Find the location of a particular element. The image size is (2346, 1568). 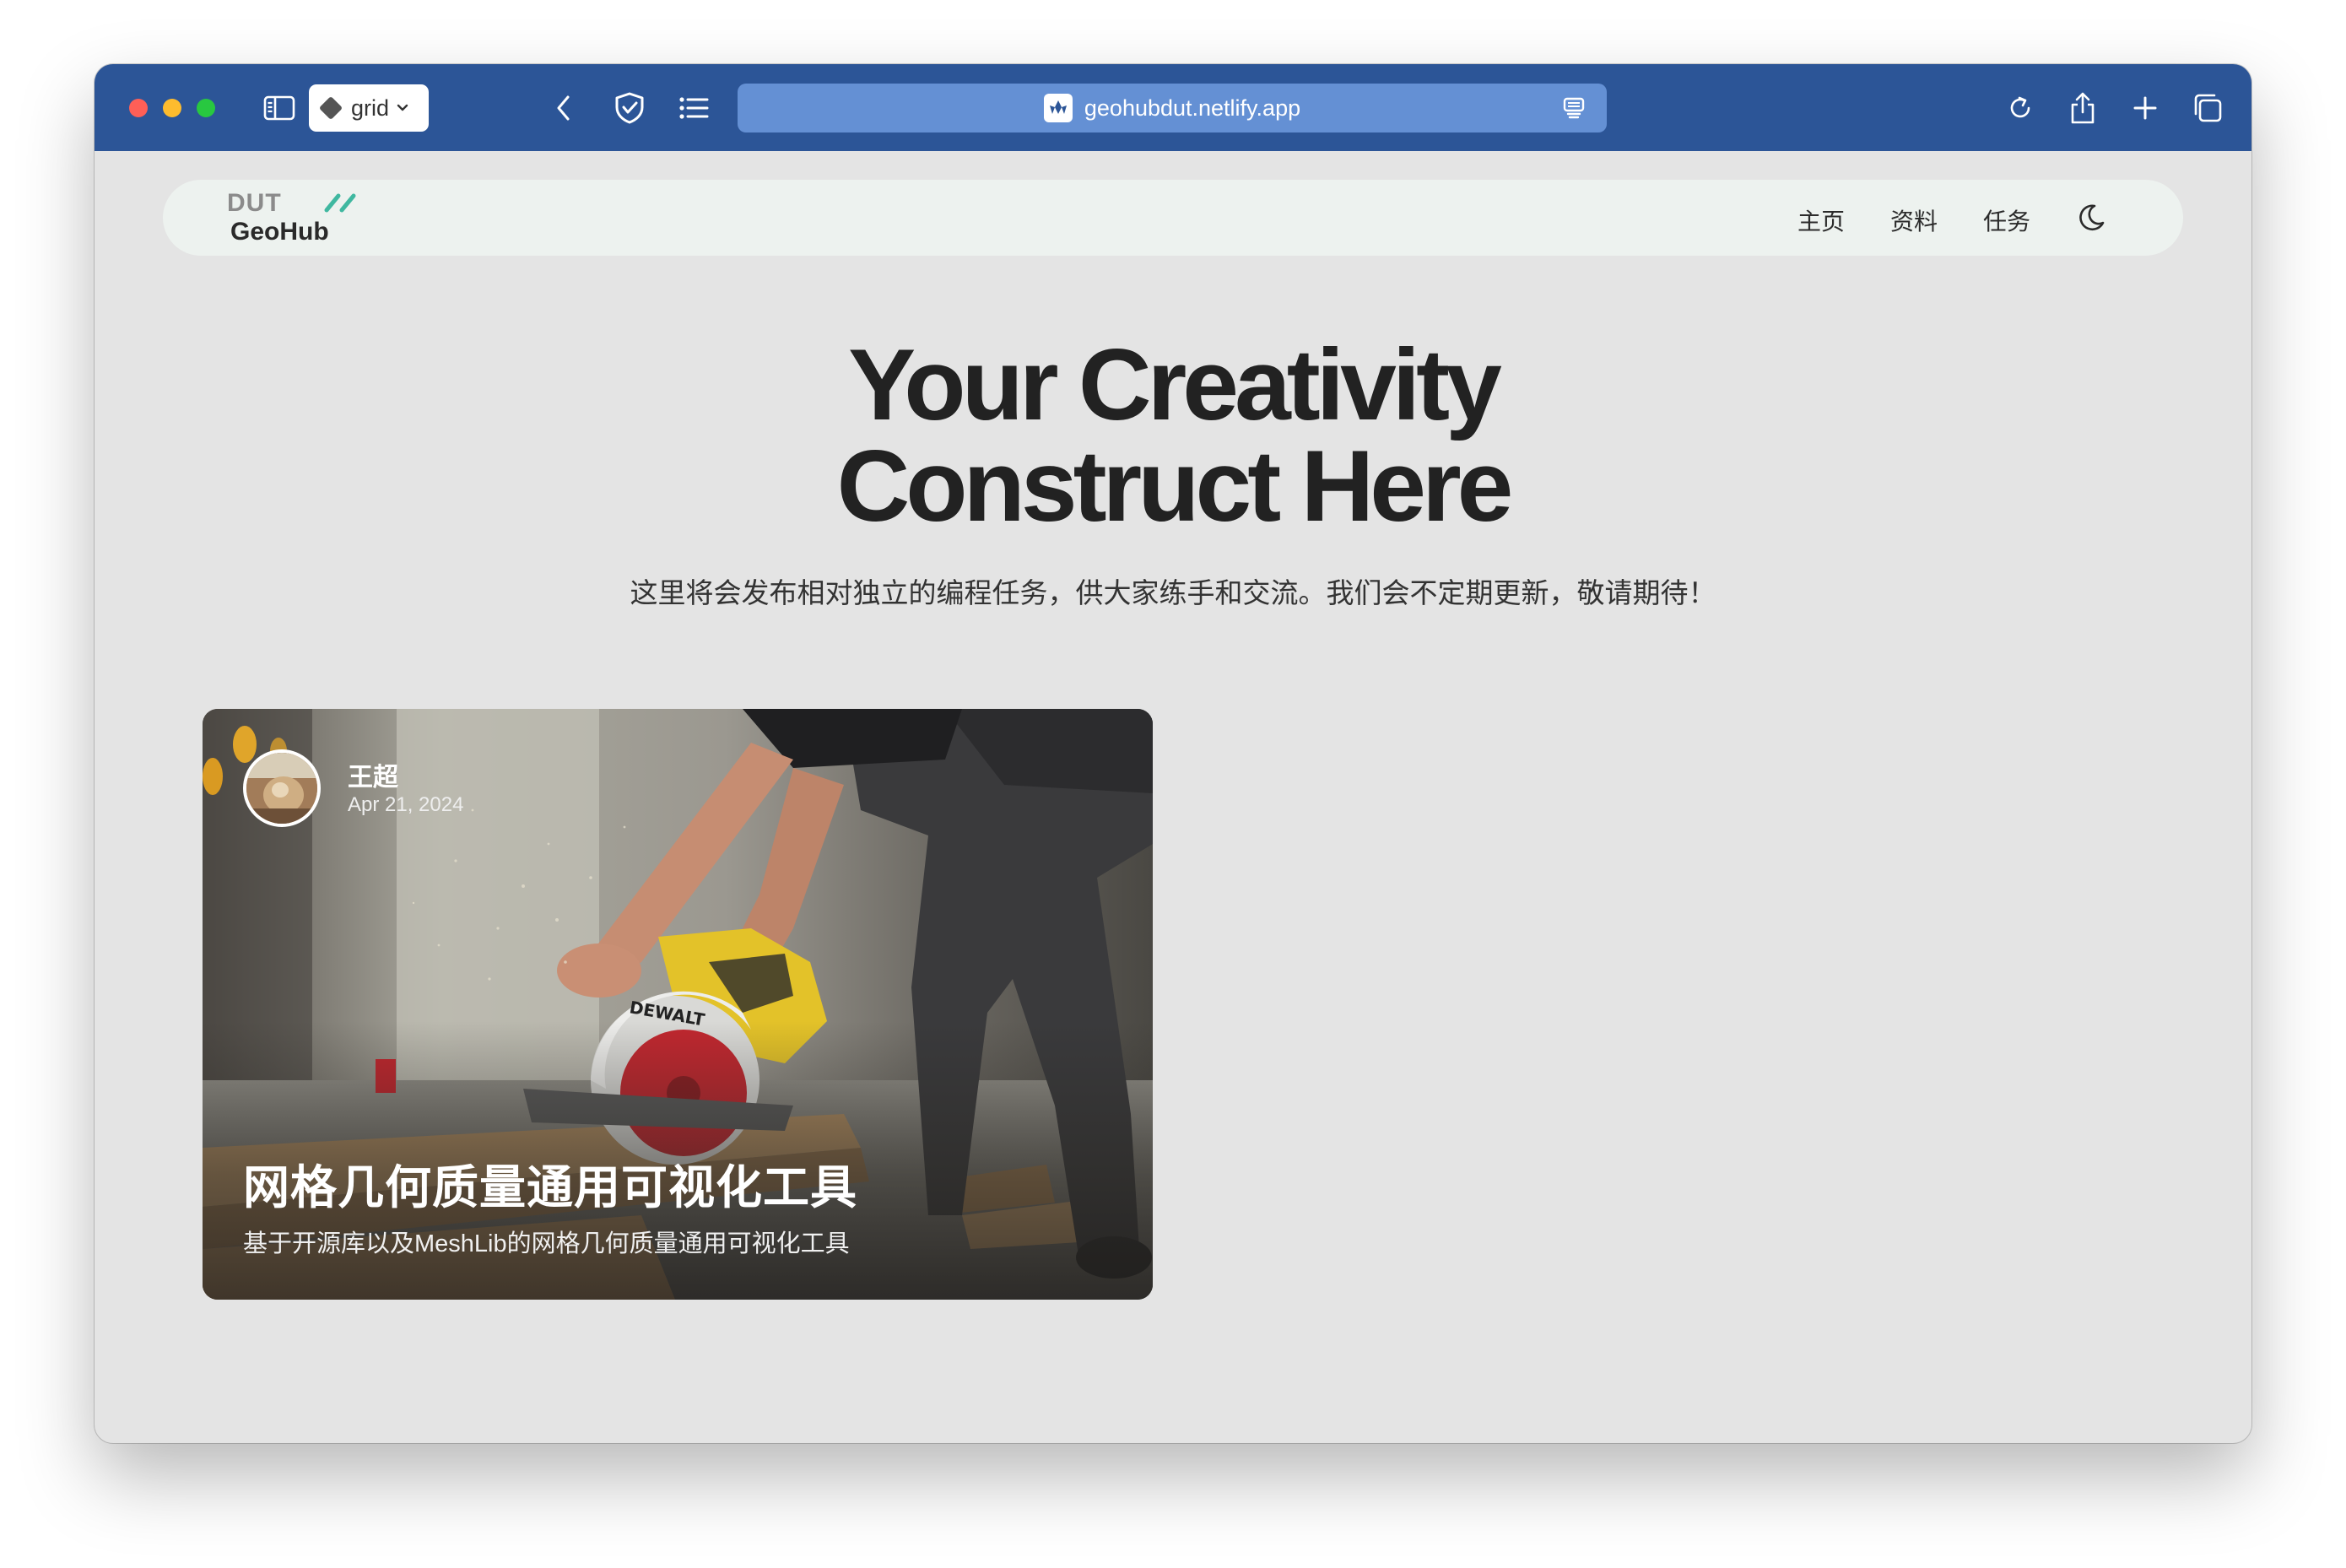

hero-title-line1: Your Creativity is located at coordinates (1175, 384).